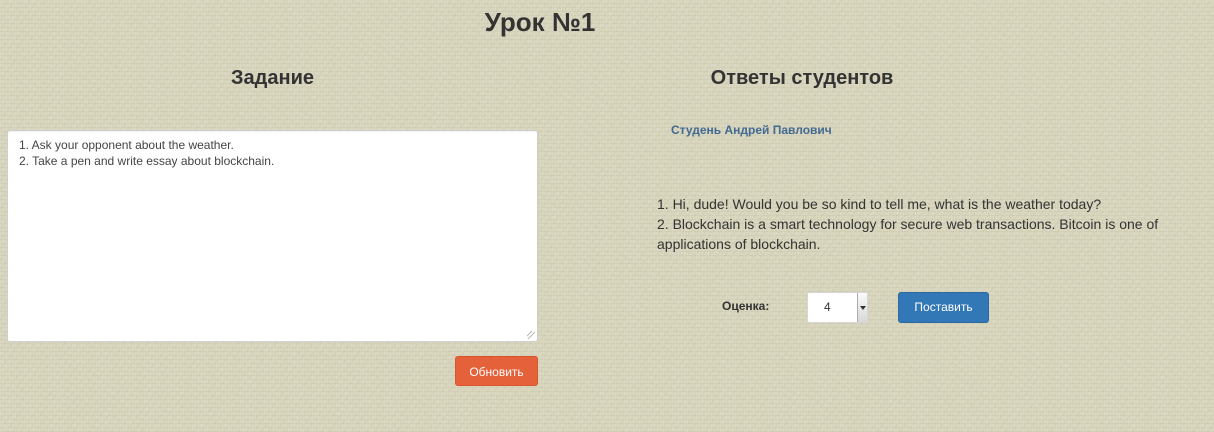 The width and height of the screenshot is (1214, 432). Describe the element at coordinates (272, 78) in the screenshot. I see `task-heading: Задание` at that location.